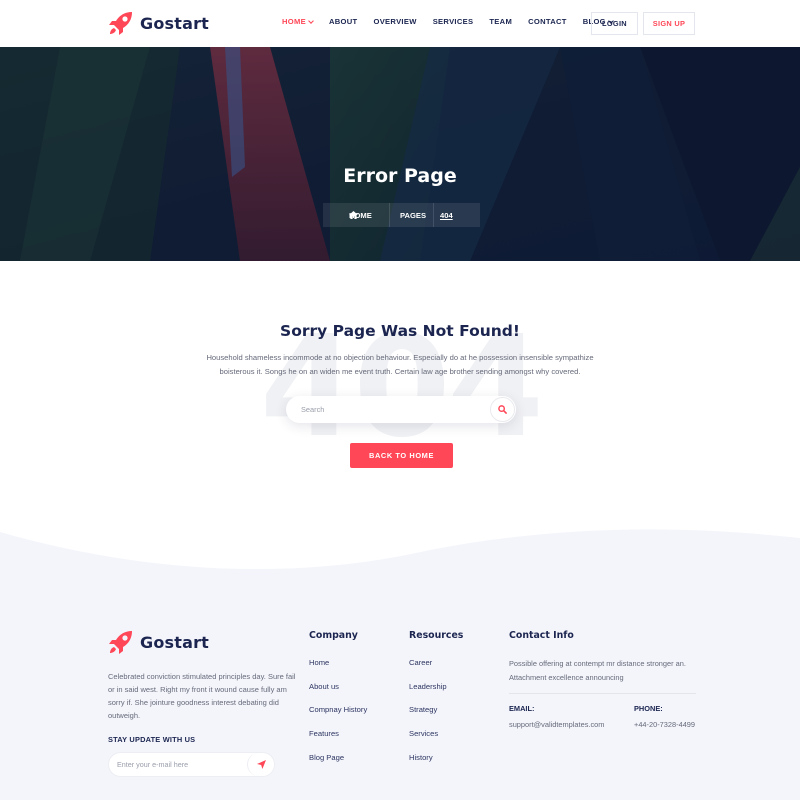 Image resolution: width=800 pixels, height=800 pixels. I want to click on footer-brand-name: Gostart, so click(175, 642).